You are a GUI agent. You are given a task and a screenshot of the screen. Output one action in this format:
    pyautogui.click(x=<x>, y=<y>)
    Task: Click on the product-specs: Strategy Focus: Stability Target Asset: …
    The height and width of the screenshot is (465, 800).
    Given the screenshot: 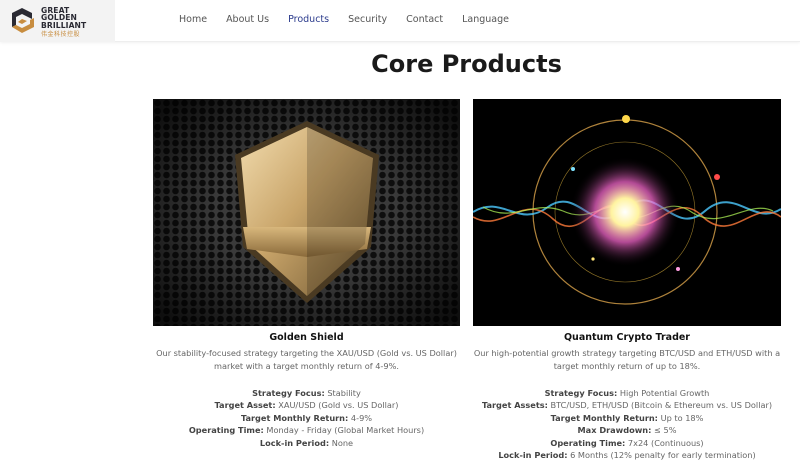 What is the action you would take?
    pyautogui.click(x=306, y=418)
    